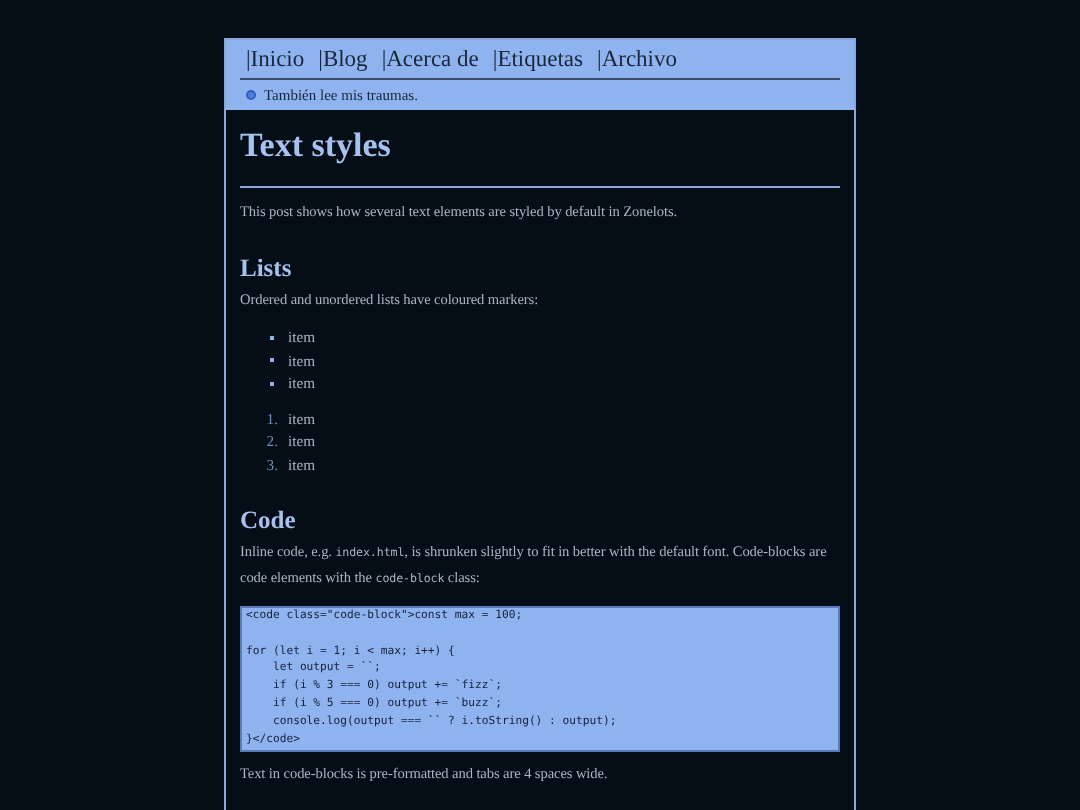 This screenshot has height=810, width=1080. I want to click on radio-icon, so click(251, 95).